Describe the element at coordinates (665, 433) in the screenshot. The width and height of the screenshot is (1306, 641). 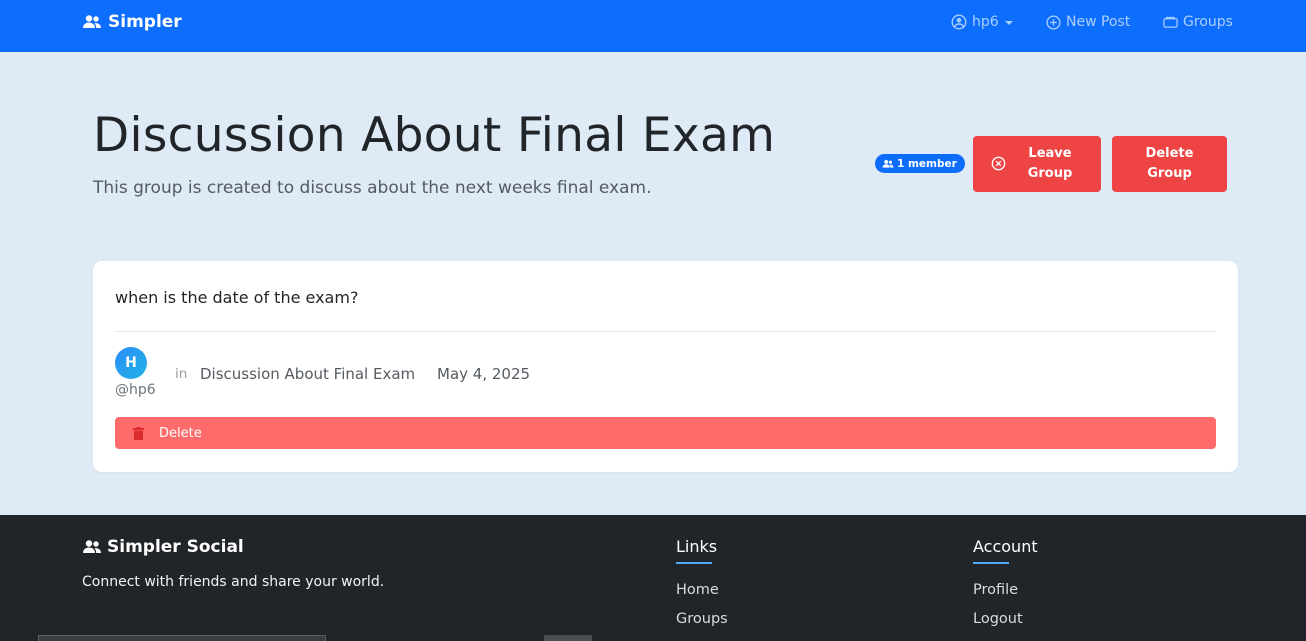
I see `delete-post-button: Delete` at that location.